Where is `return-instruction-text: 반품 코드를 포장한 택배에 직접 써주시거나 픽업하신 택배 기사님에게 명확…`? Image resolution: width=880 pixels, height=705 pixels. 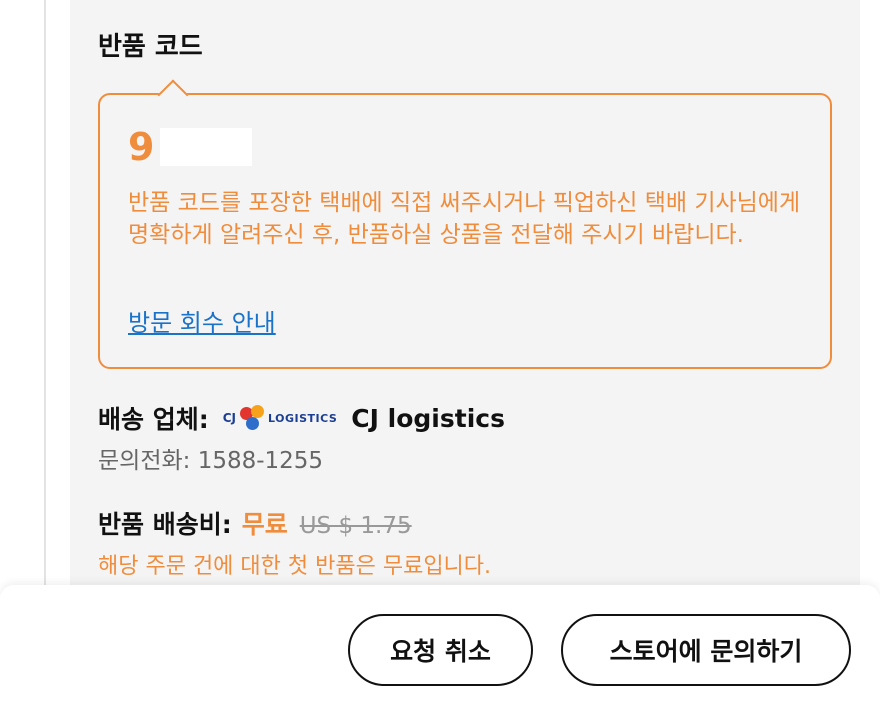
return-instruction-text: 반품 코드를 포장한 택배에 직접 써주시거나 픽업하신 택배 기사님에게 명확… is located at coordinates (464, 219).